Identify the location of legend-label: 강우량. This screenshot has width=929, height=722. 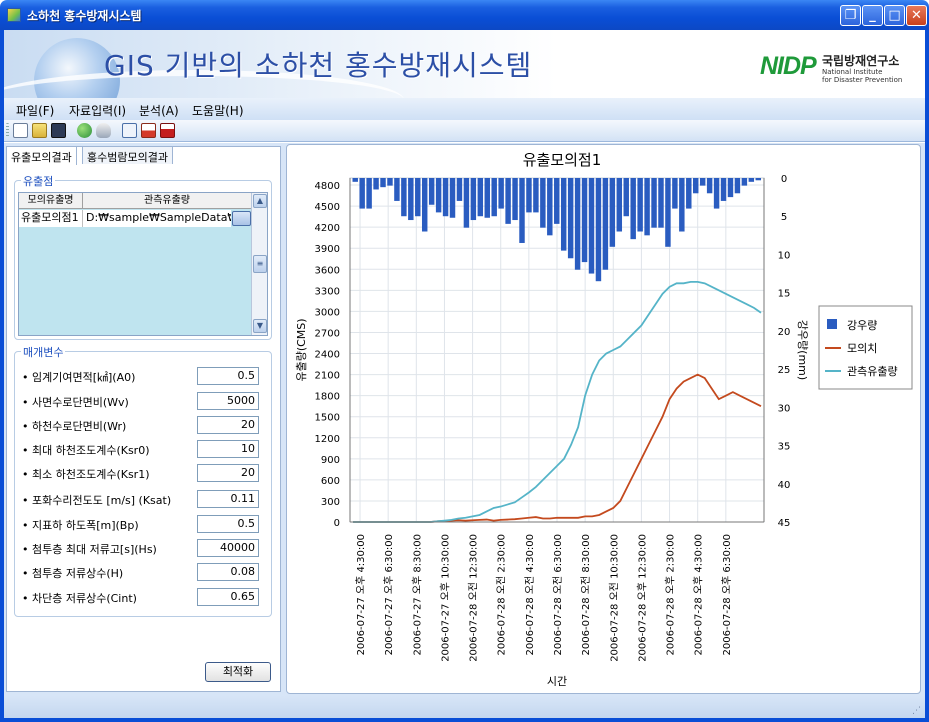
(862, 325).